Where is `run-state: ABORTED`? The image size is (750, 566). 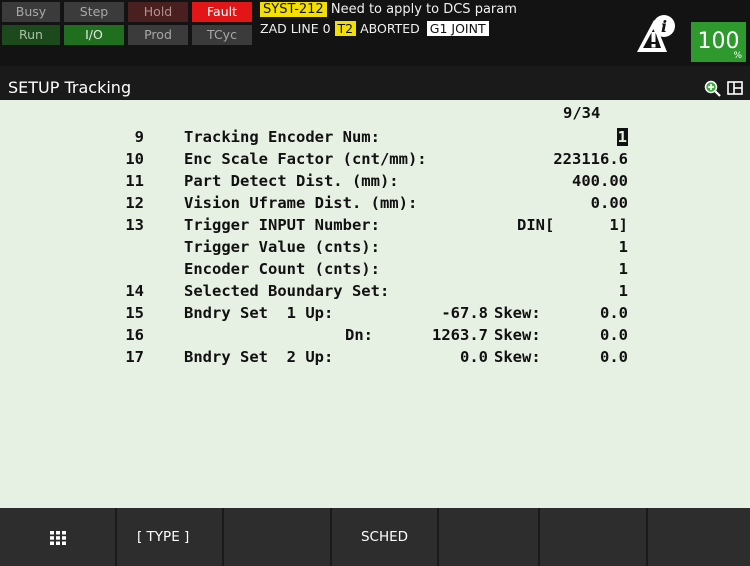 run-state: ABORTED is located at coordinates (390, 28).